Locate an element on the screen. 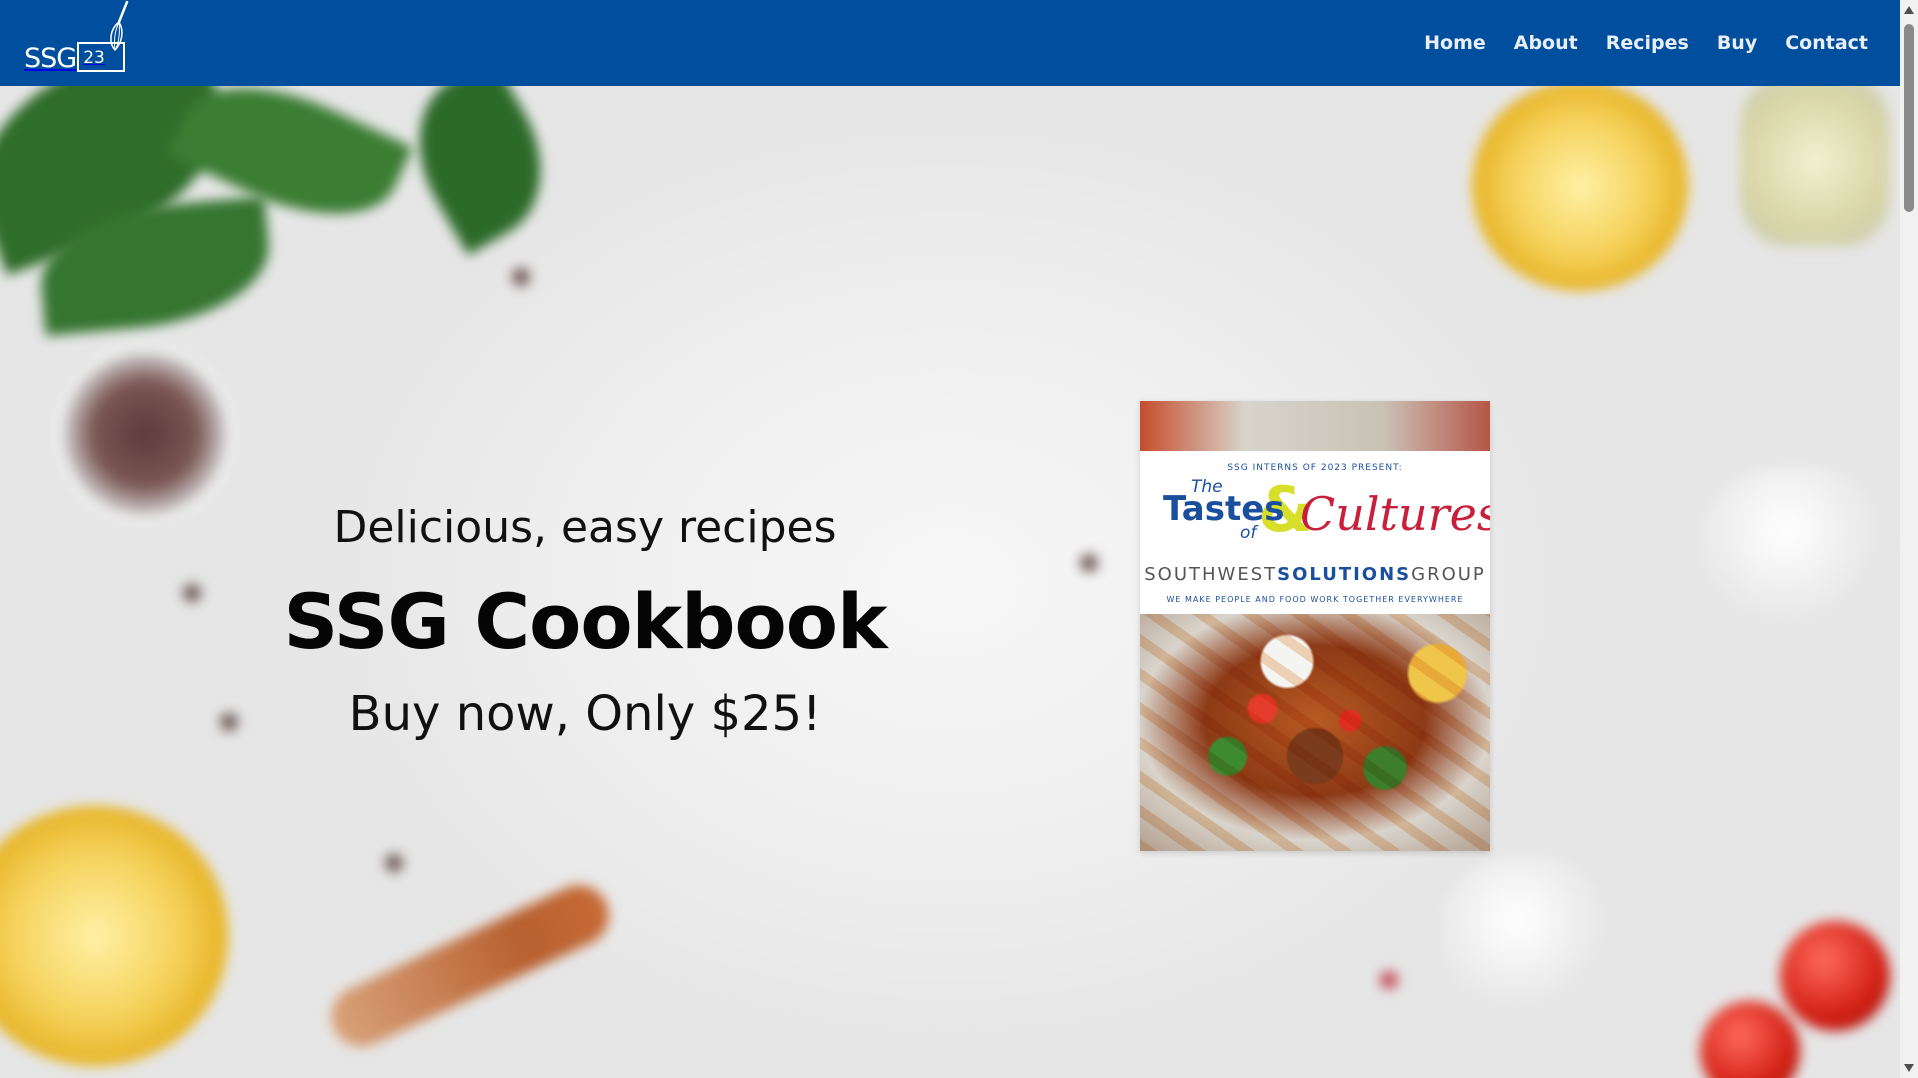 The image size is (1918, 1078). oil-bottle-decoration is located at coordinates (1815, 166).